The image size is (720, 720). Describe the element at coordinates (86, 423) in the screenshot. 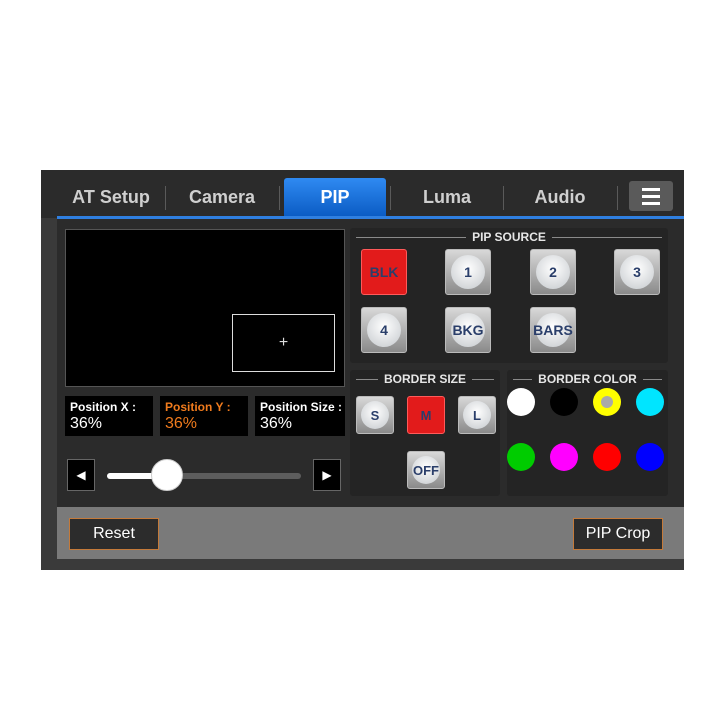

I see `position-x-value: 36%` at that location.